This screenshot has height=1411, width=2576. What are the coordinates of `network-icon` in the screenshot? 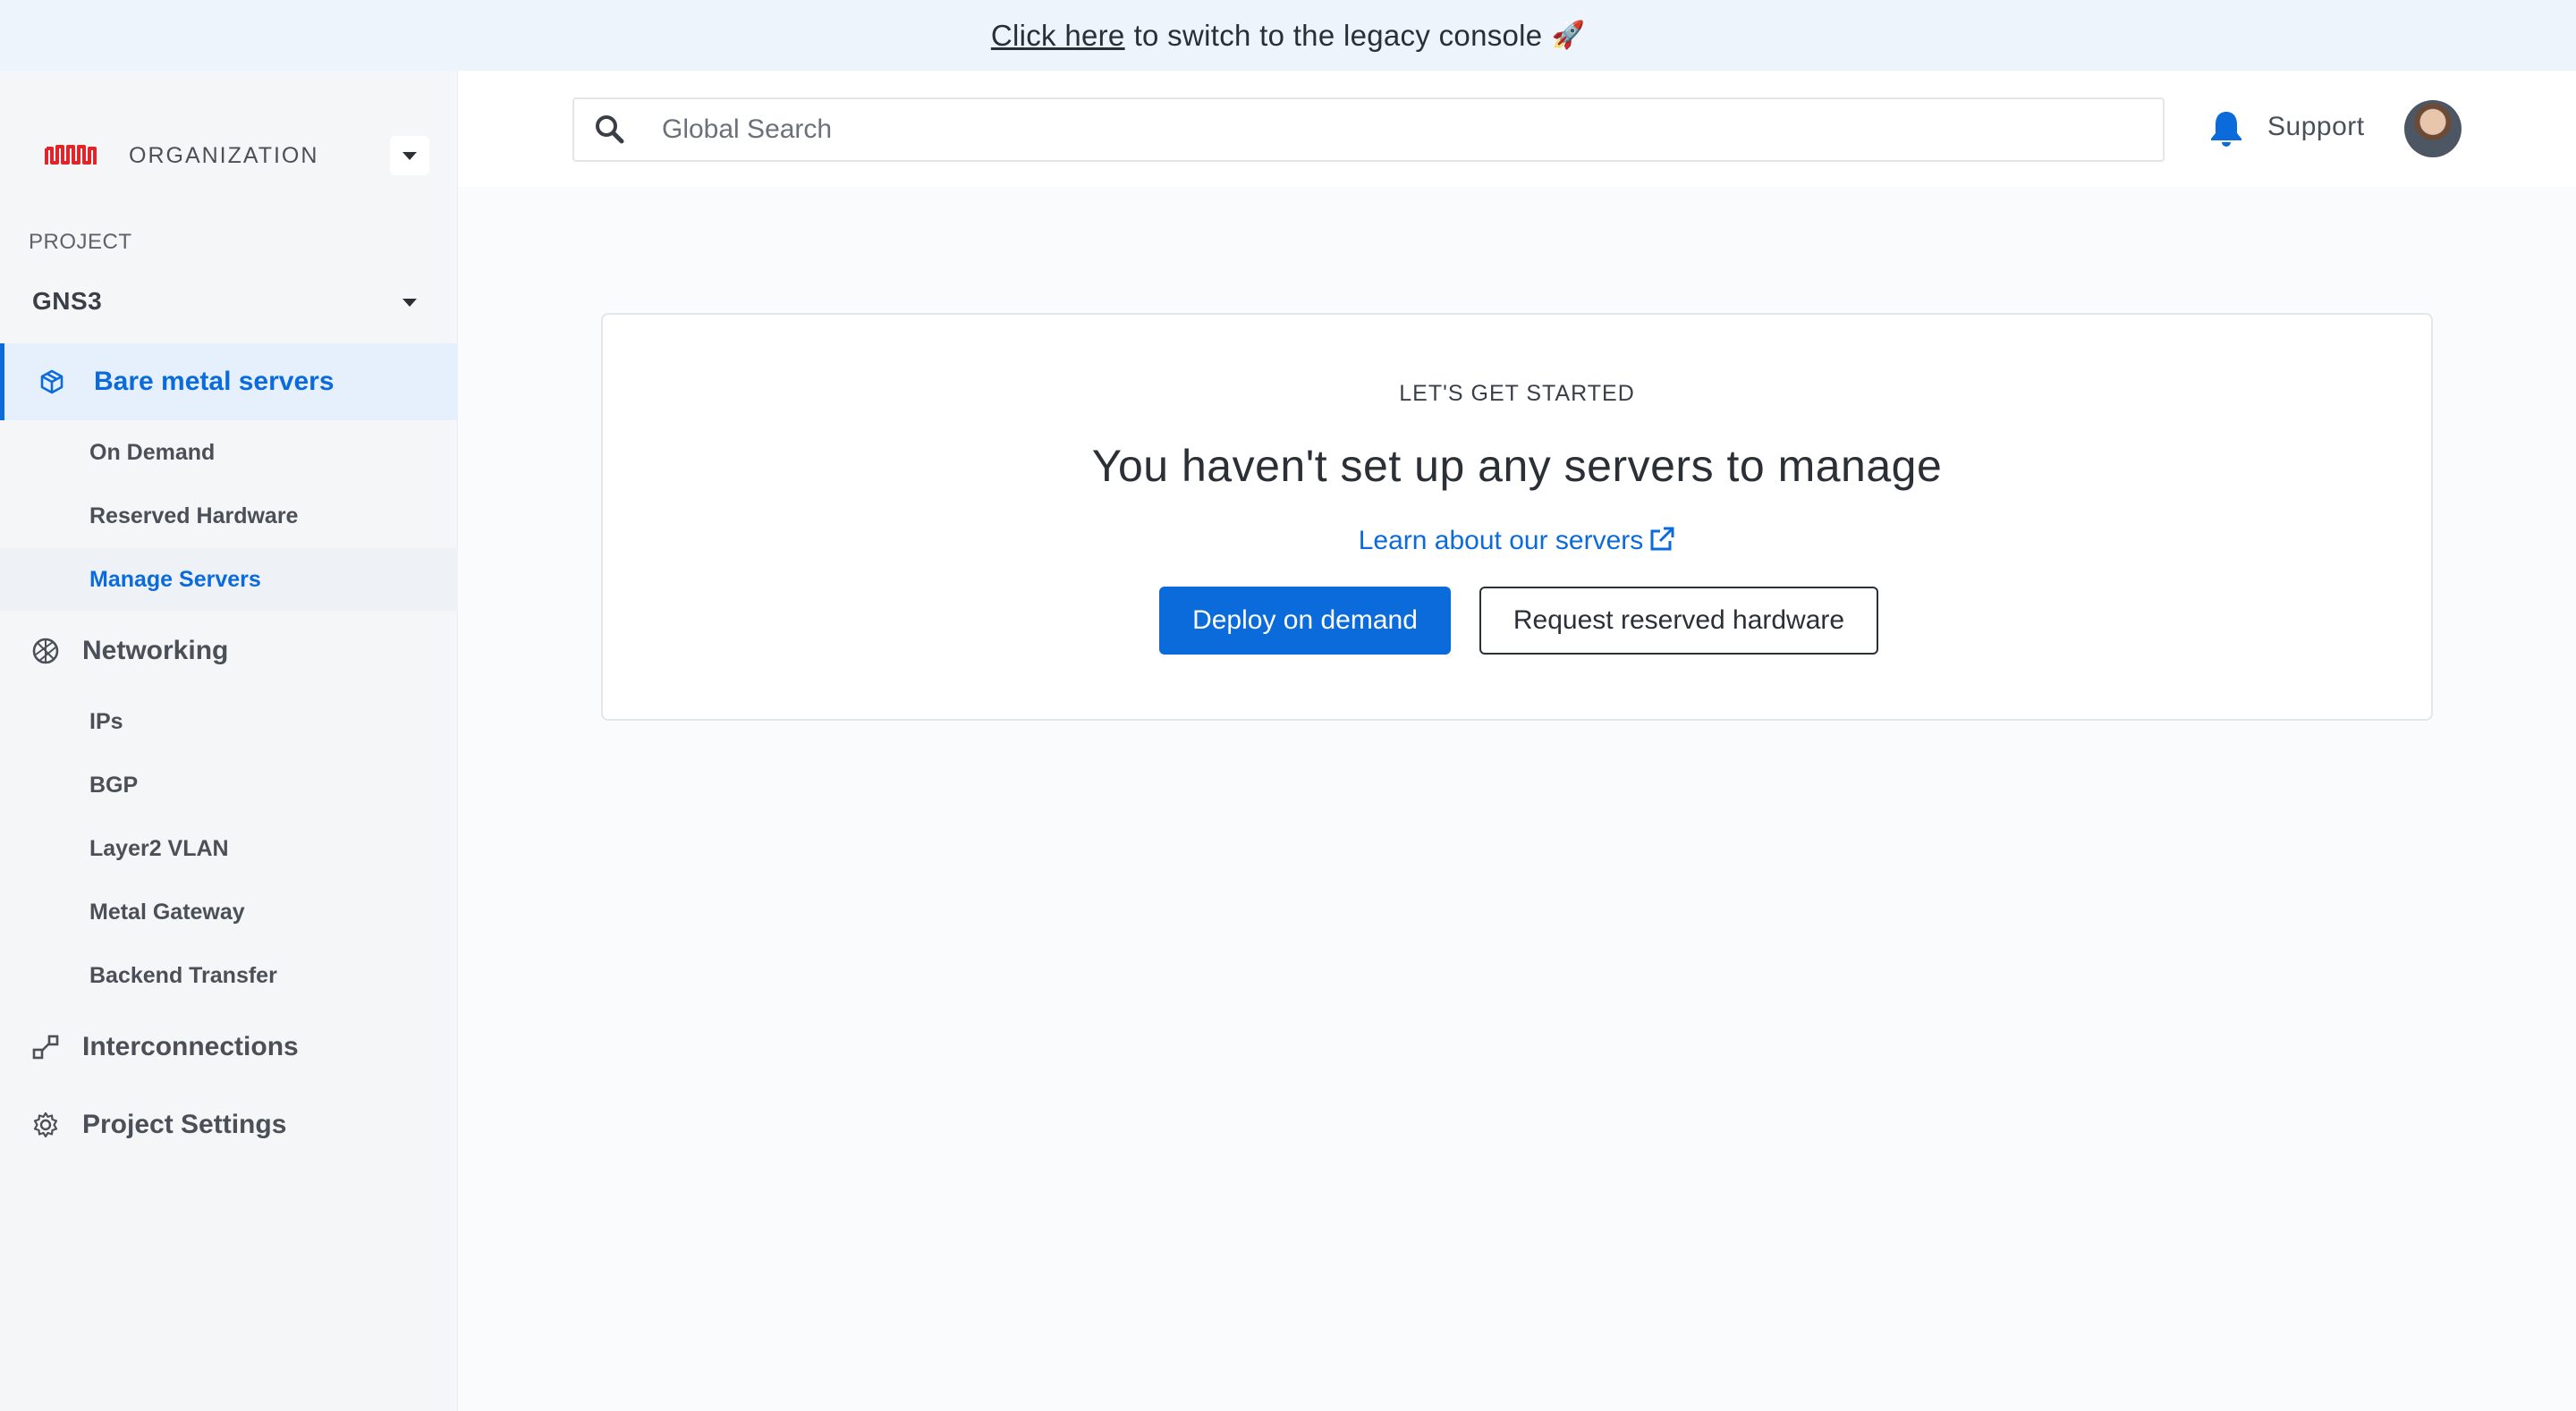 It's located at (45, 651).